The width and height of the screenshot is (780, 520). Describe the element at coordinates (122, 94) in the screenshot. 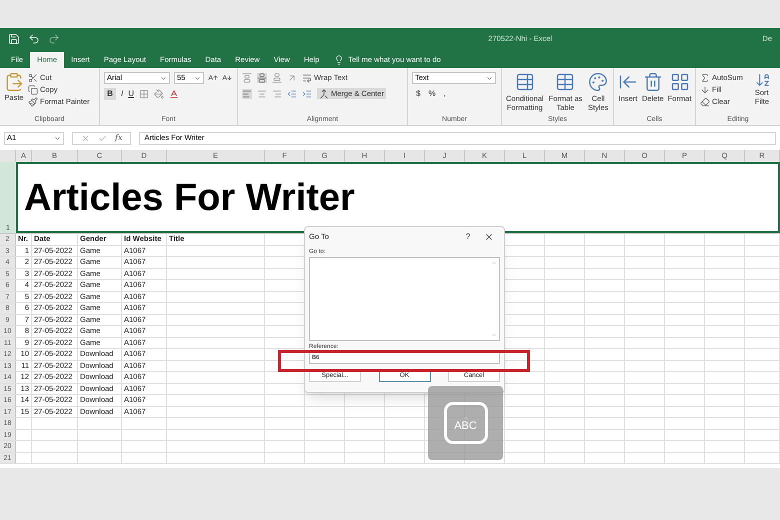

I see `italic-button: I` at that location.